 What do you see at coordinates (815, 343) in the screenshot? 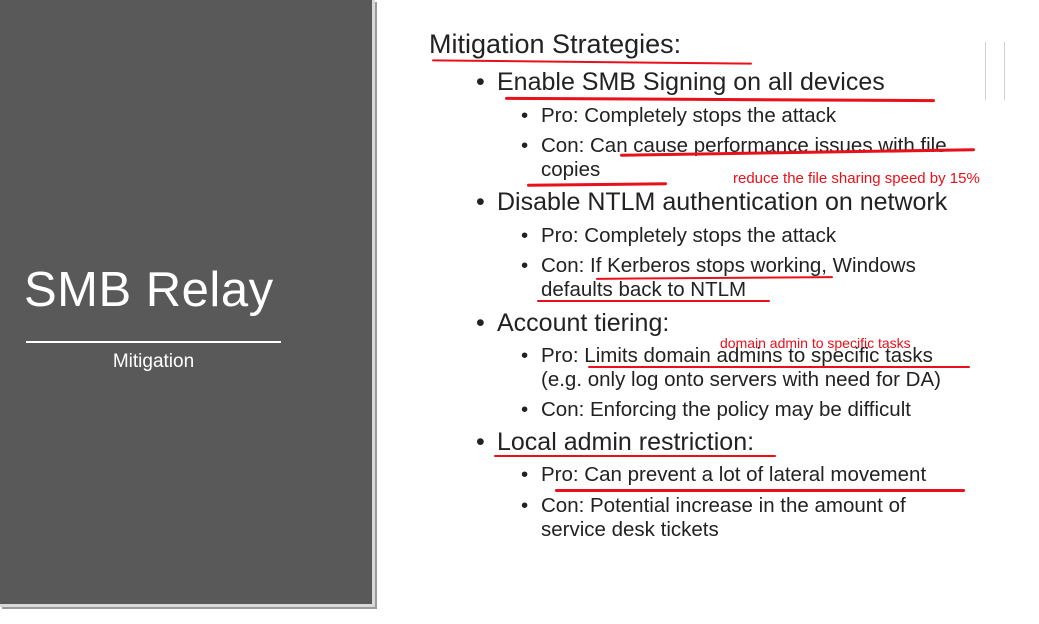
I see `annotation-note: domain admin to specific tasks` at bounding box center [815, 343].